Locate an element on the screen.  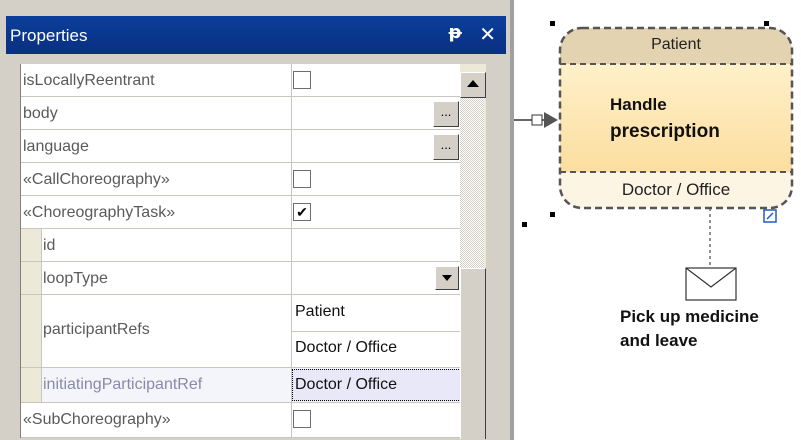
row-initiatingparticipantref: initiatingParticipantRef Doctor / Office is located at coordinates (241, 385).